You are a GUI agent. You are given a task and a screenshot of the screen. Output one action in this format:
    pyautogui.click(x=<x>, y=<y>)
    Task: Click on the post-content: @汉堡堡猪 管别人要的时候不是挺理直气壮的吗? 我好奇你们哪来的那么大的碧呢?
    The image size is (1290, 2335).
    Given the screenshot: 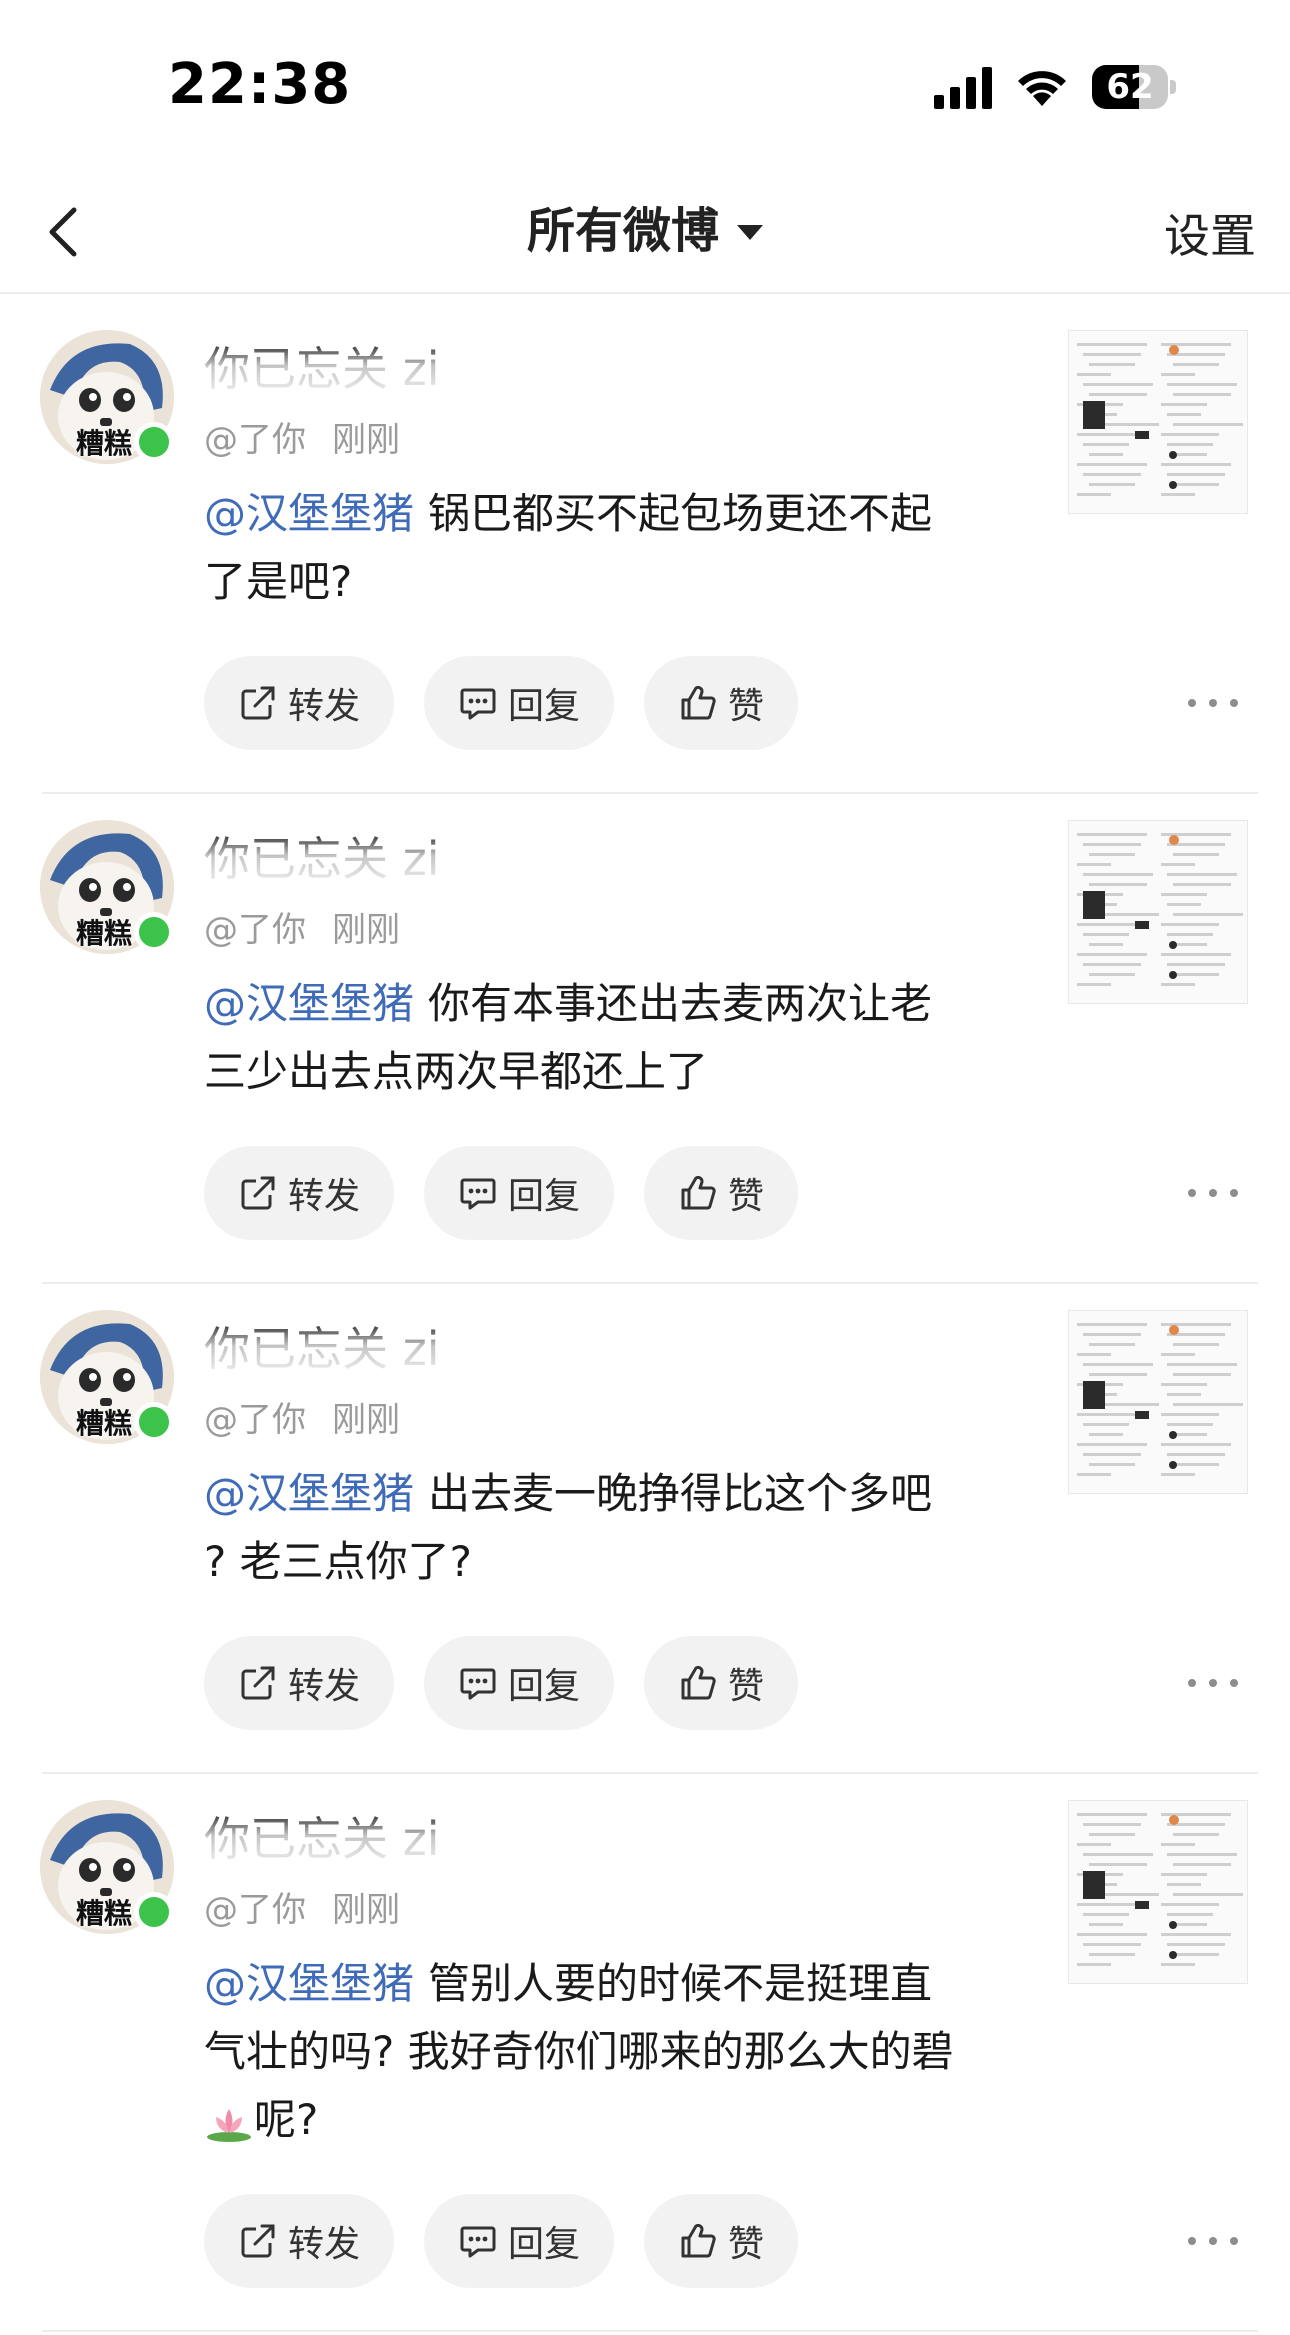 What is the action you would take?
    pyautogui.click(x=614, y=2052)
    